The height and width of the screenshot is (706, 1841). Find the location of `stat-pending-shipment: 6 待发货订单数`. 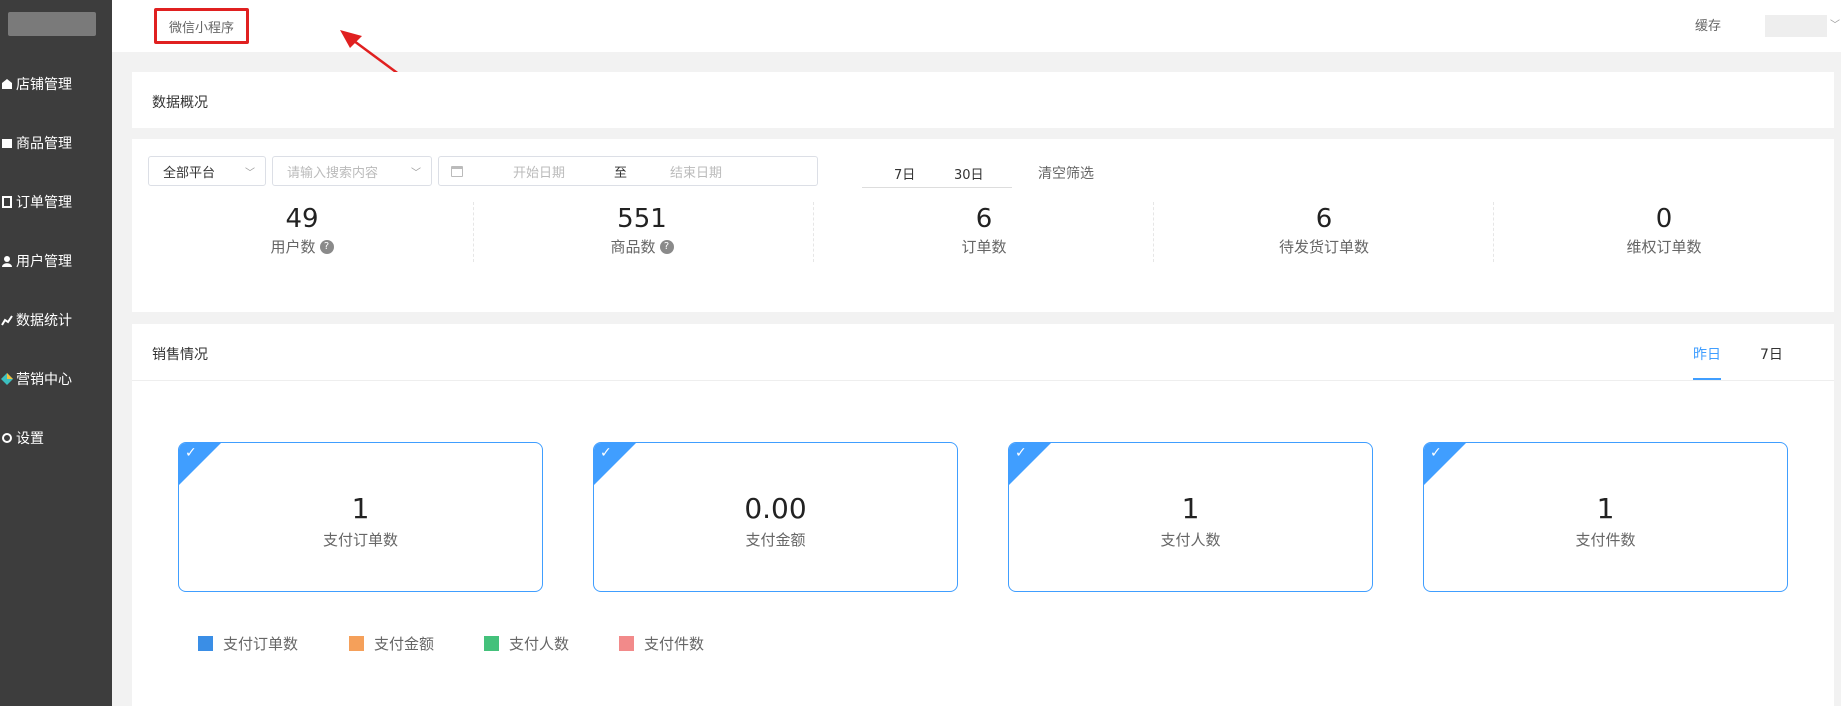

stat-pending-shipment: 6 待发货订单数 is located at coordinates (1324, 229).